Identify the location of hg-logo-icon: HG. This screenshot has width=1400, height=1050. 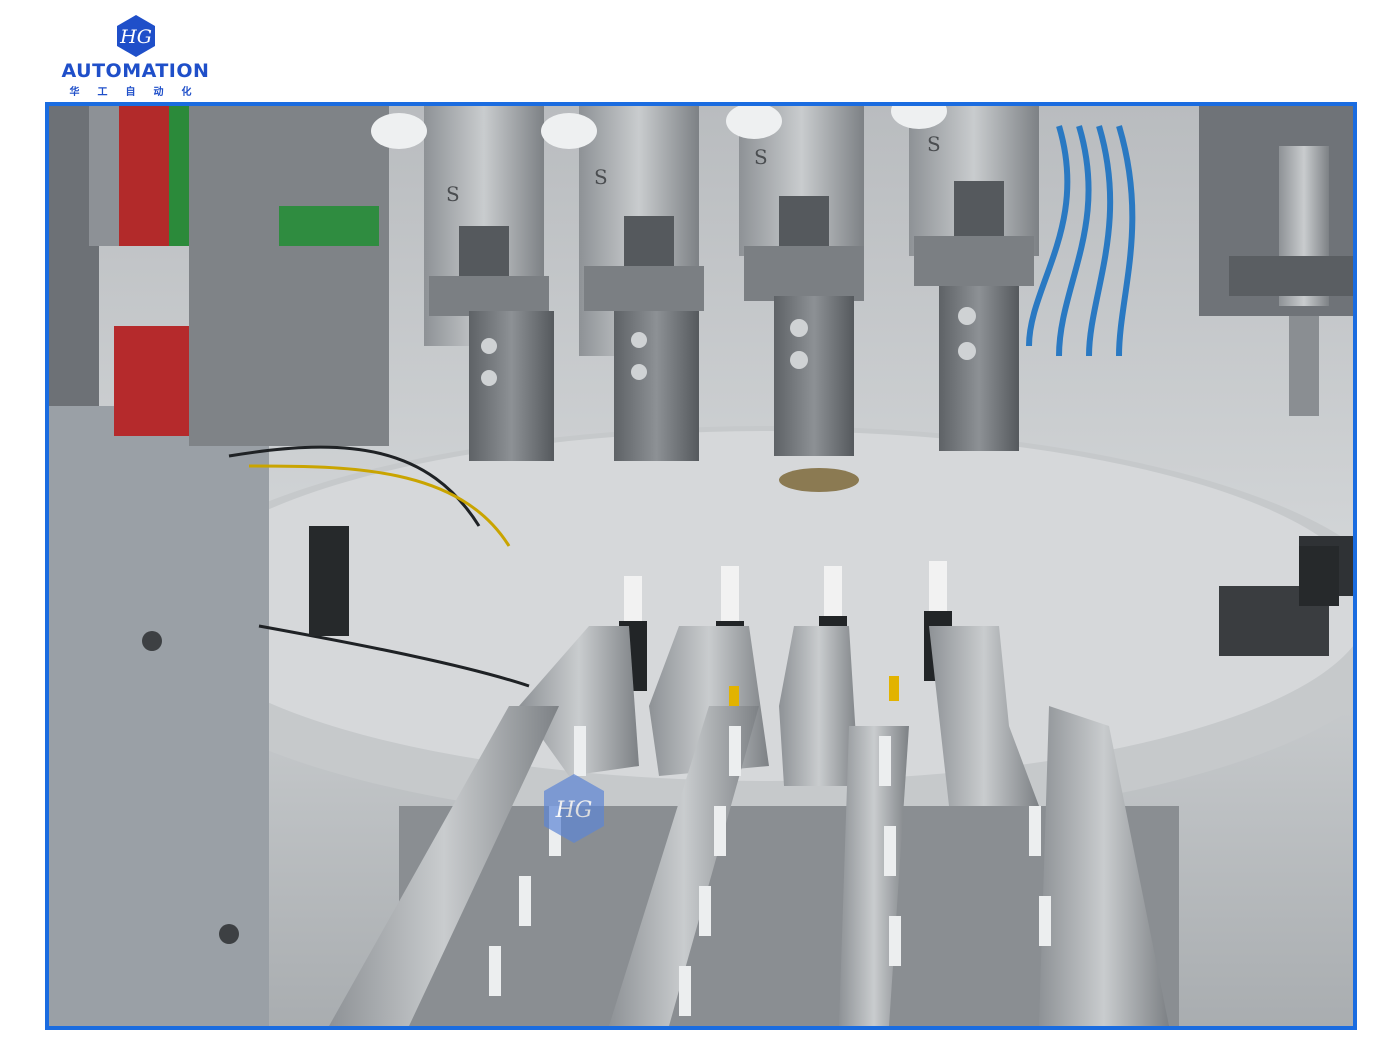
(135, 36).